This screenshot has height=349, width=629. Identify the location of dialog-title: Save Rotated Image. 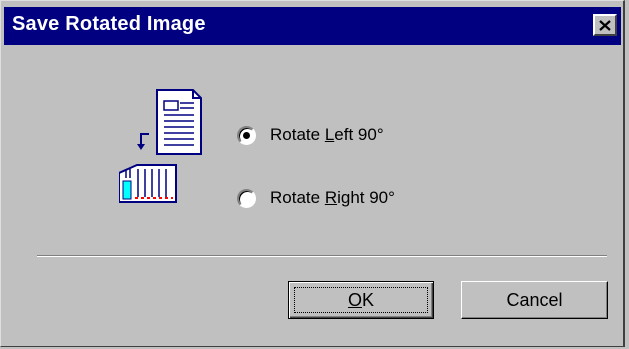
(109, 24).